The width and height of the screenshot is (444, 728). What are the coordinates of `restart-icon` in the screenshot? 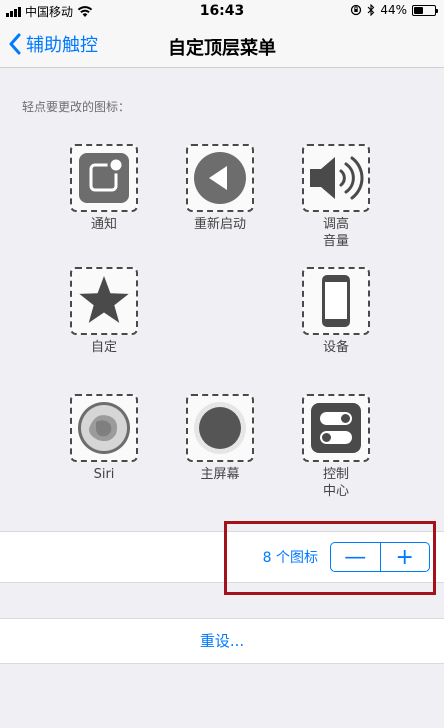 It's located at (220, 178).